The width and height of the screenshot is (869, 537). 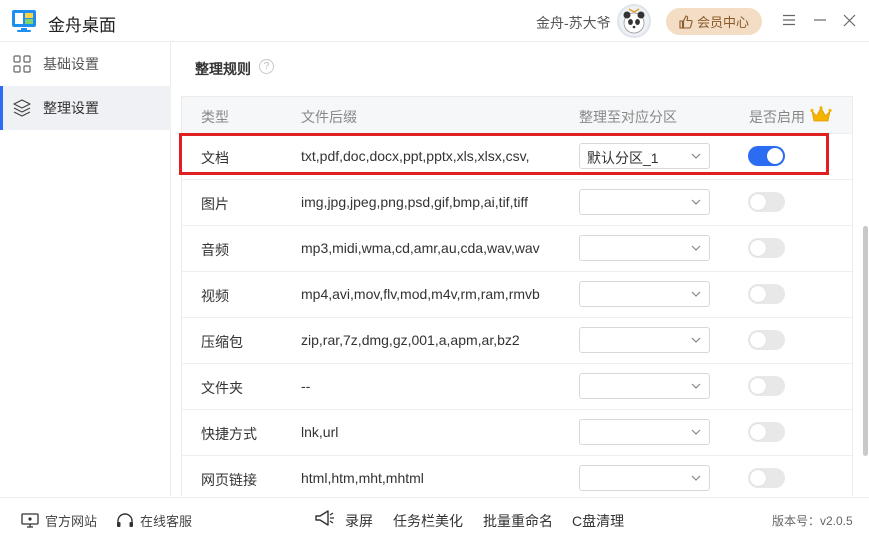 I want to click on sidebar-item-label: 整理设置, so click(x=71, y=108).